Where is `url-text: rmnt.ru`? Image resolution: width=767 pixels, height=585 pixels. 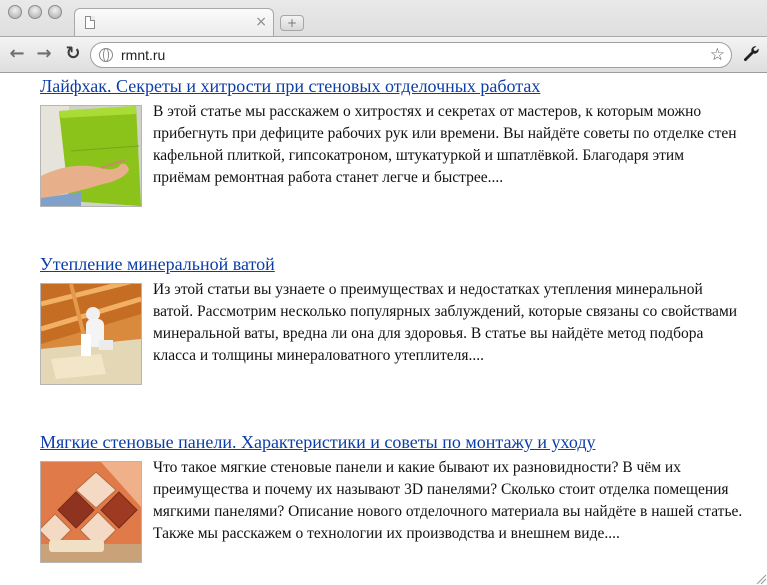 url-text: rmnt.ru is located at coordinates (143, 55).